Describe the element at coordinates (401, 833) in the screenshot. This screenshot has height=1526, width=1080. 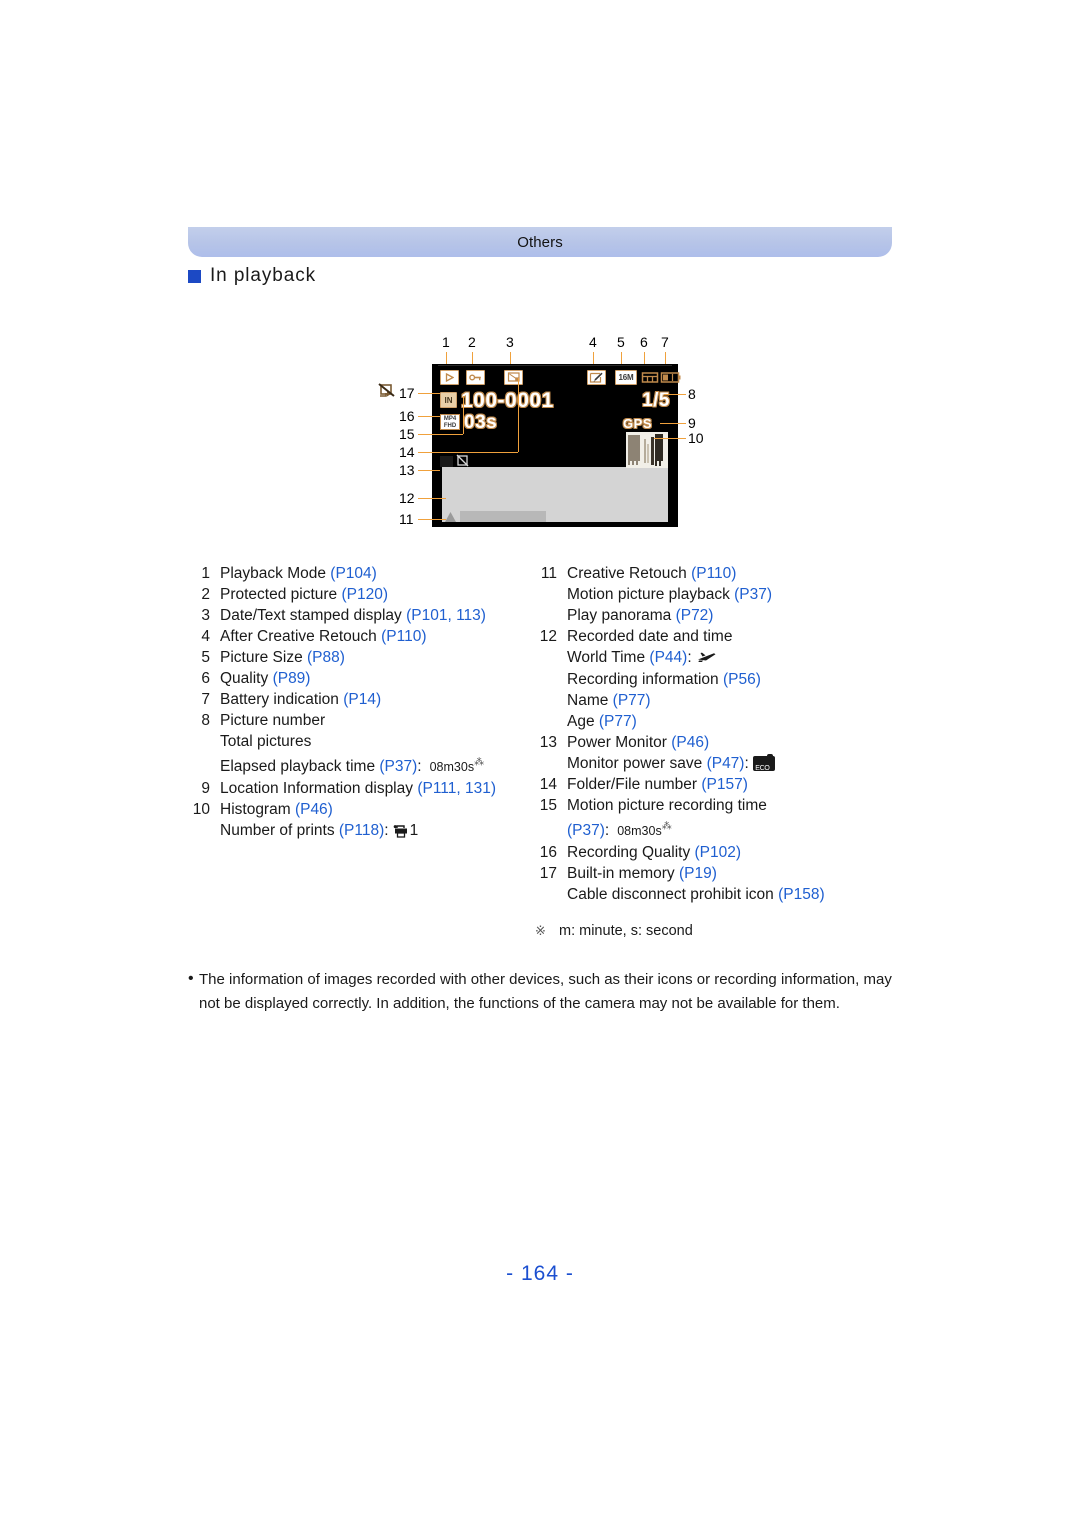
I see `print-icon` at that location.